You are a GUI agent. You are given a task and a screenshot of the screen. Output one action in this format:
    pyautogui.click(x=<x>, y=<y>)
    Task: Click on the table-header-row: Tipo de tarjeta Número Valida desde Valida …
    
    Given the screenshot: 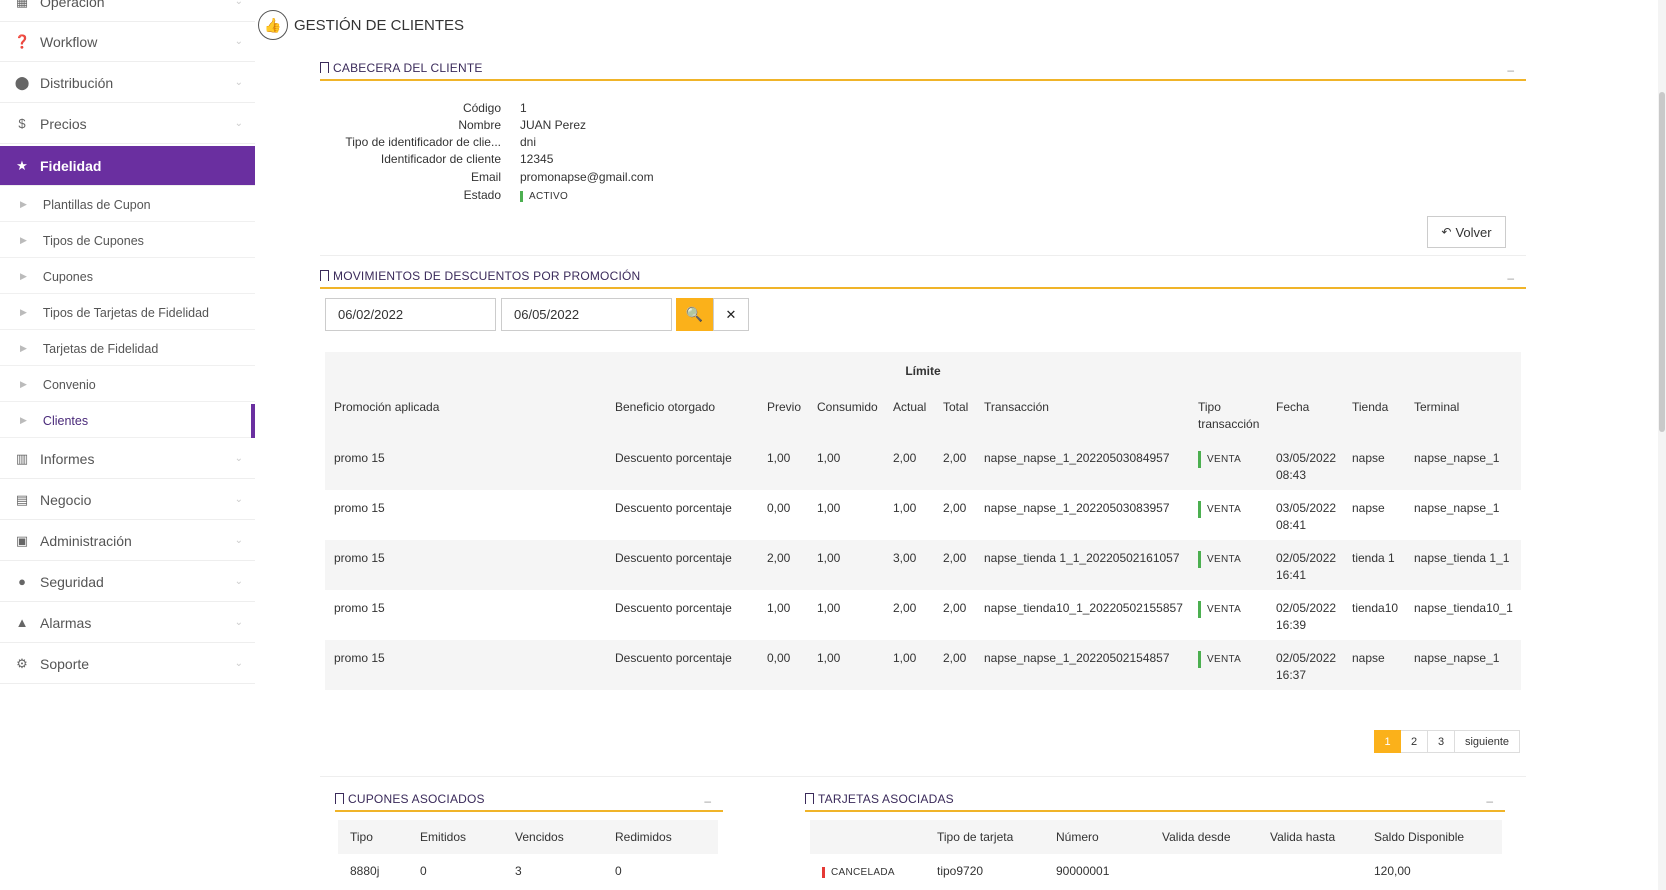 What is the action you would take?
    pyautogui.click(x=1156, y=837)
    